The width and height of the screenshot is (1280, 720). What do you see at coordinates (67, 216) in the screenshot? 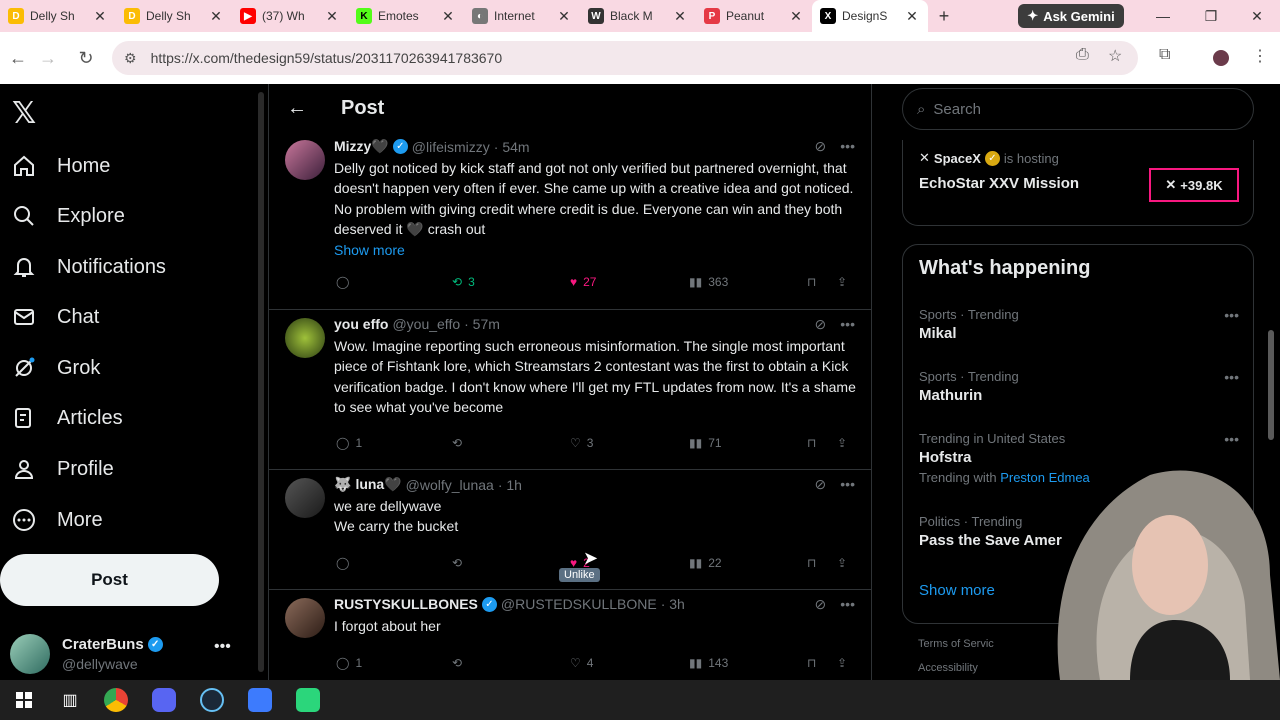
I see `nav-explore: Explore` at bounding box center [67, 216].